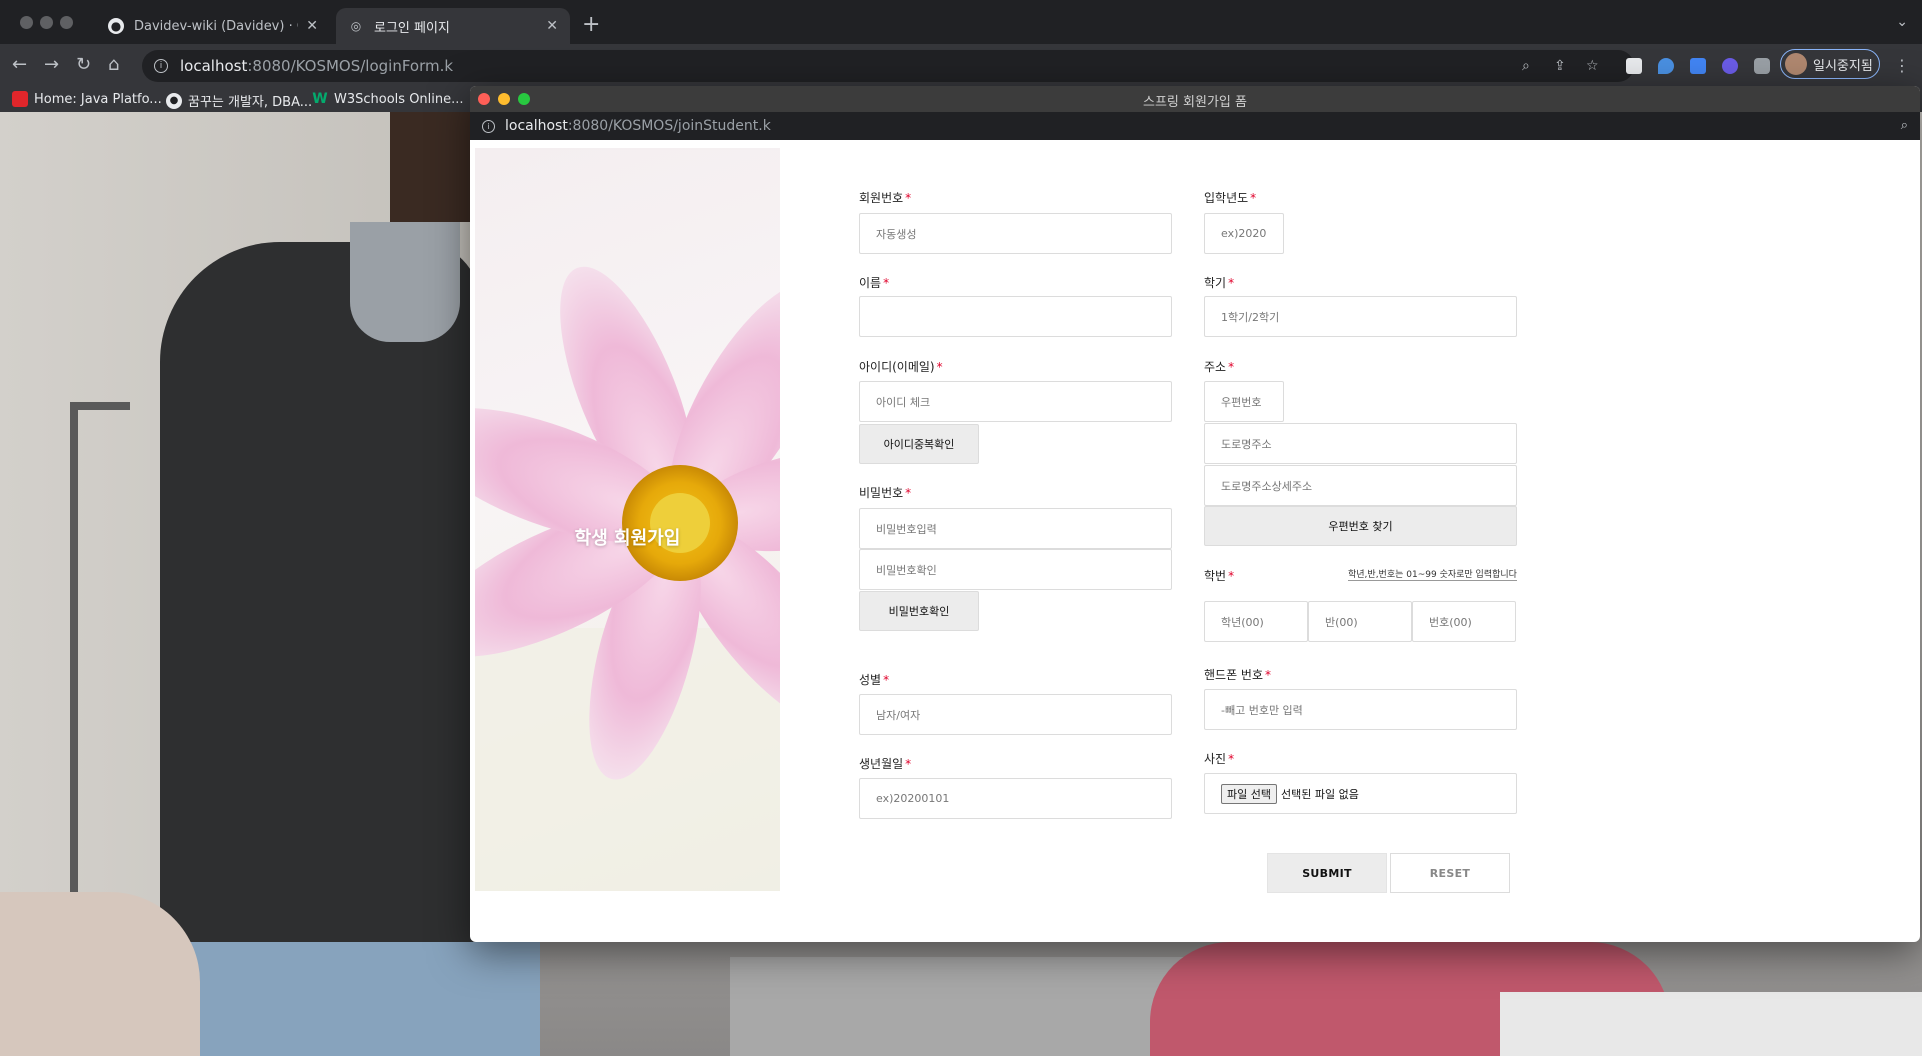 The image size is (1922, 1056). What do you see at coordinates (1560, 66) in the screenshot?
I see `share-icon: ⇪` at bounding box center [1560, 66].